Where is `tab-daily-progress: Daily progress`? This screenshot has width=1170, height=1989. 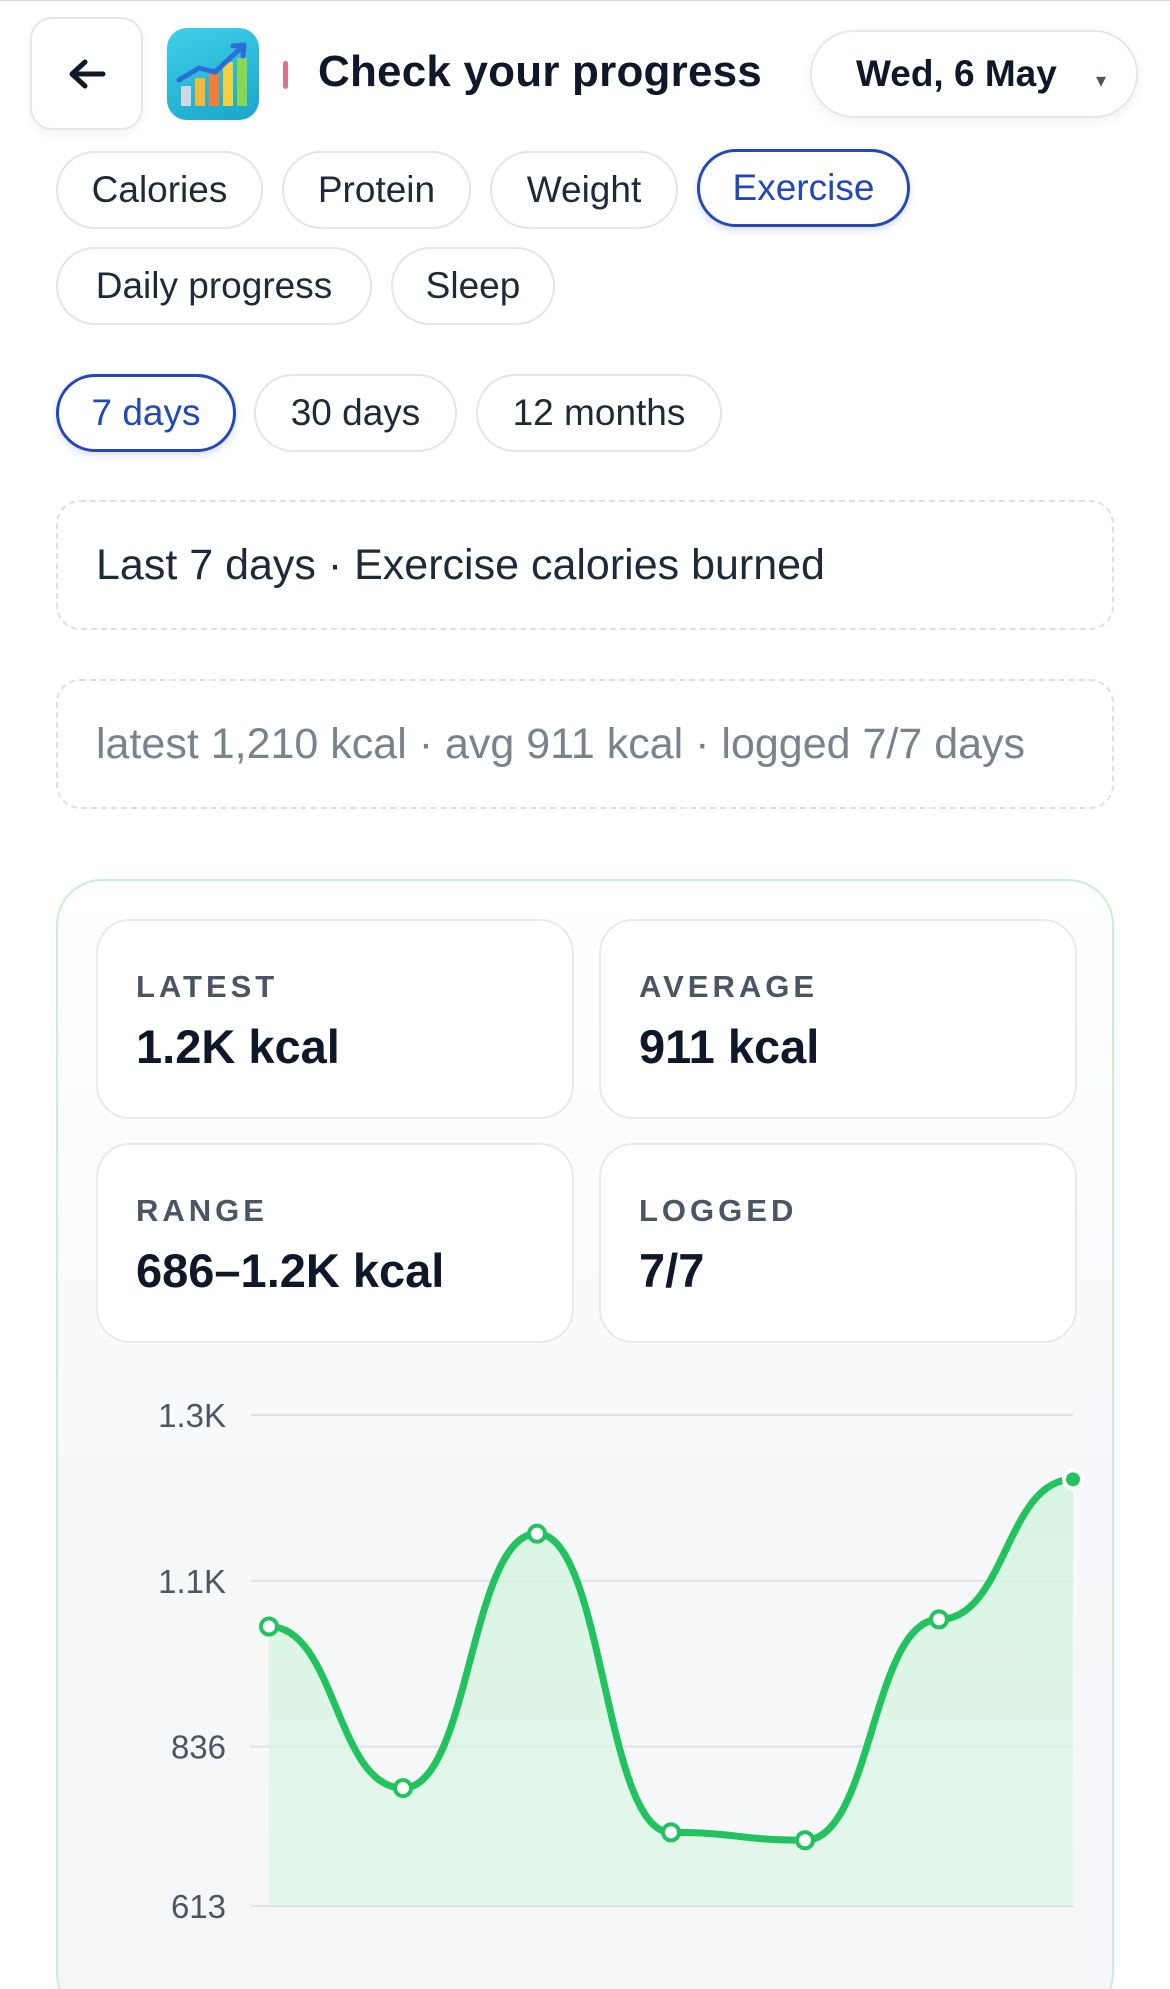 tab-daily-progress: Daily progress is located at coordinates (214, 286).